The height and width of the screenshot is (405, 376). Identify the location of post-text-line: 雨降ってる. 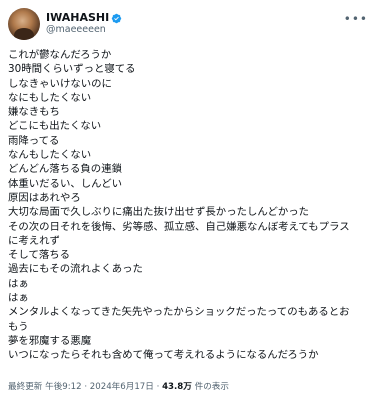
(34, 140).